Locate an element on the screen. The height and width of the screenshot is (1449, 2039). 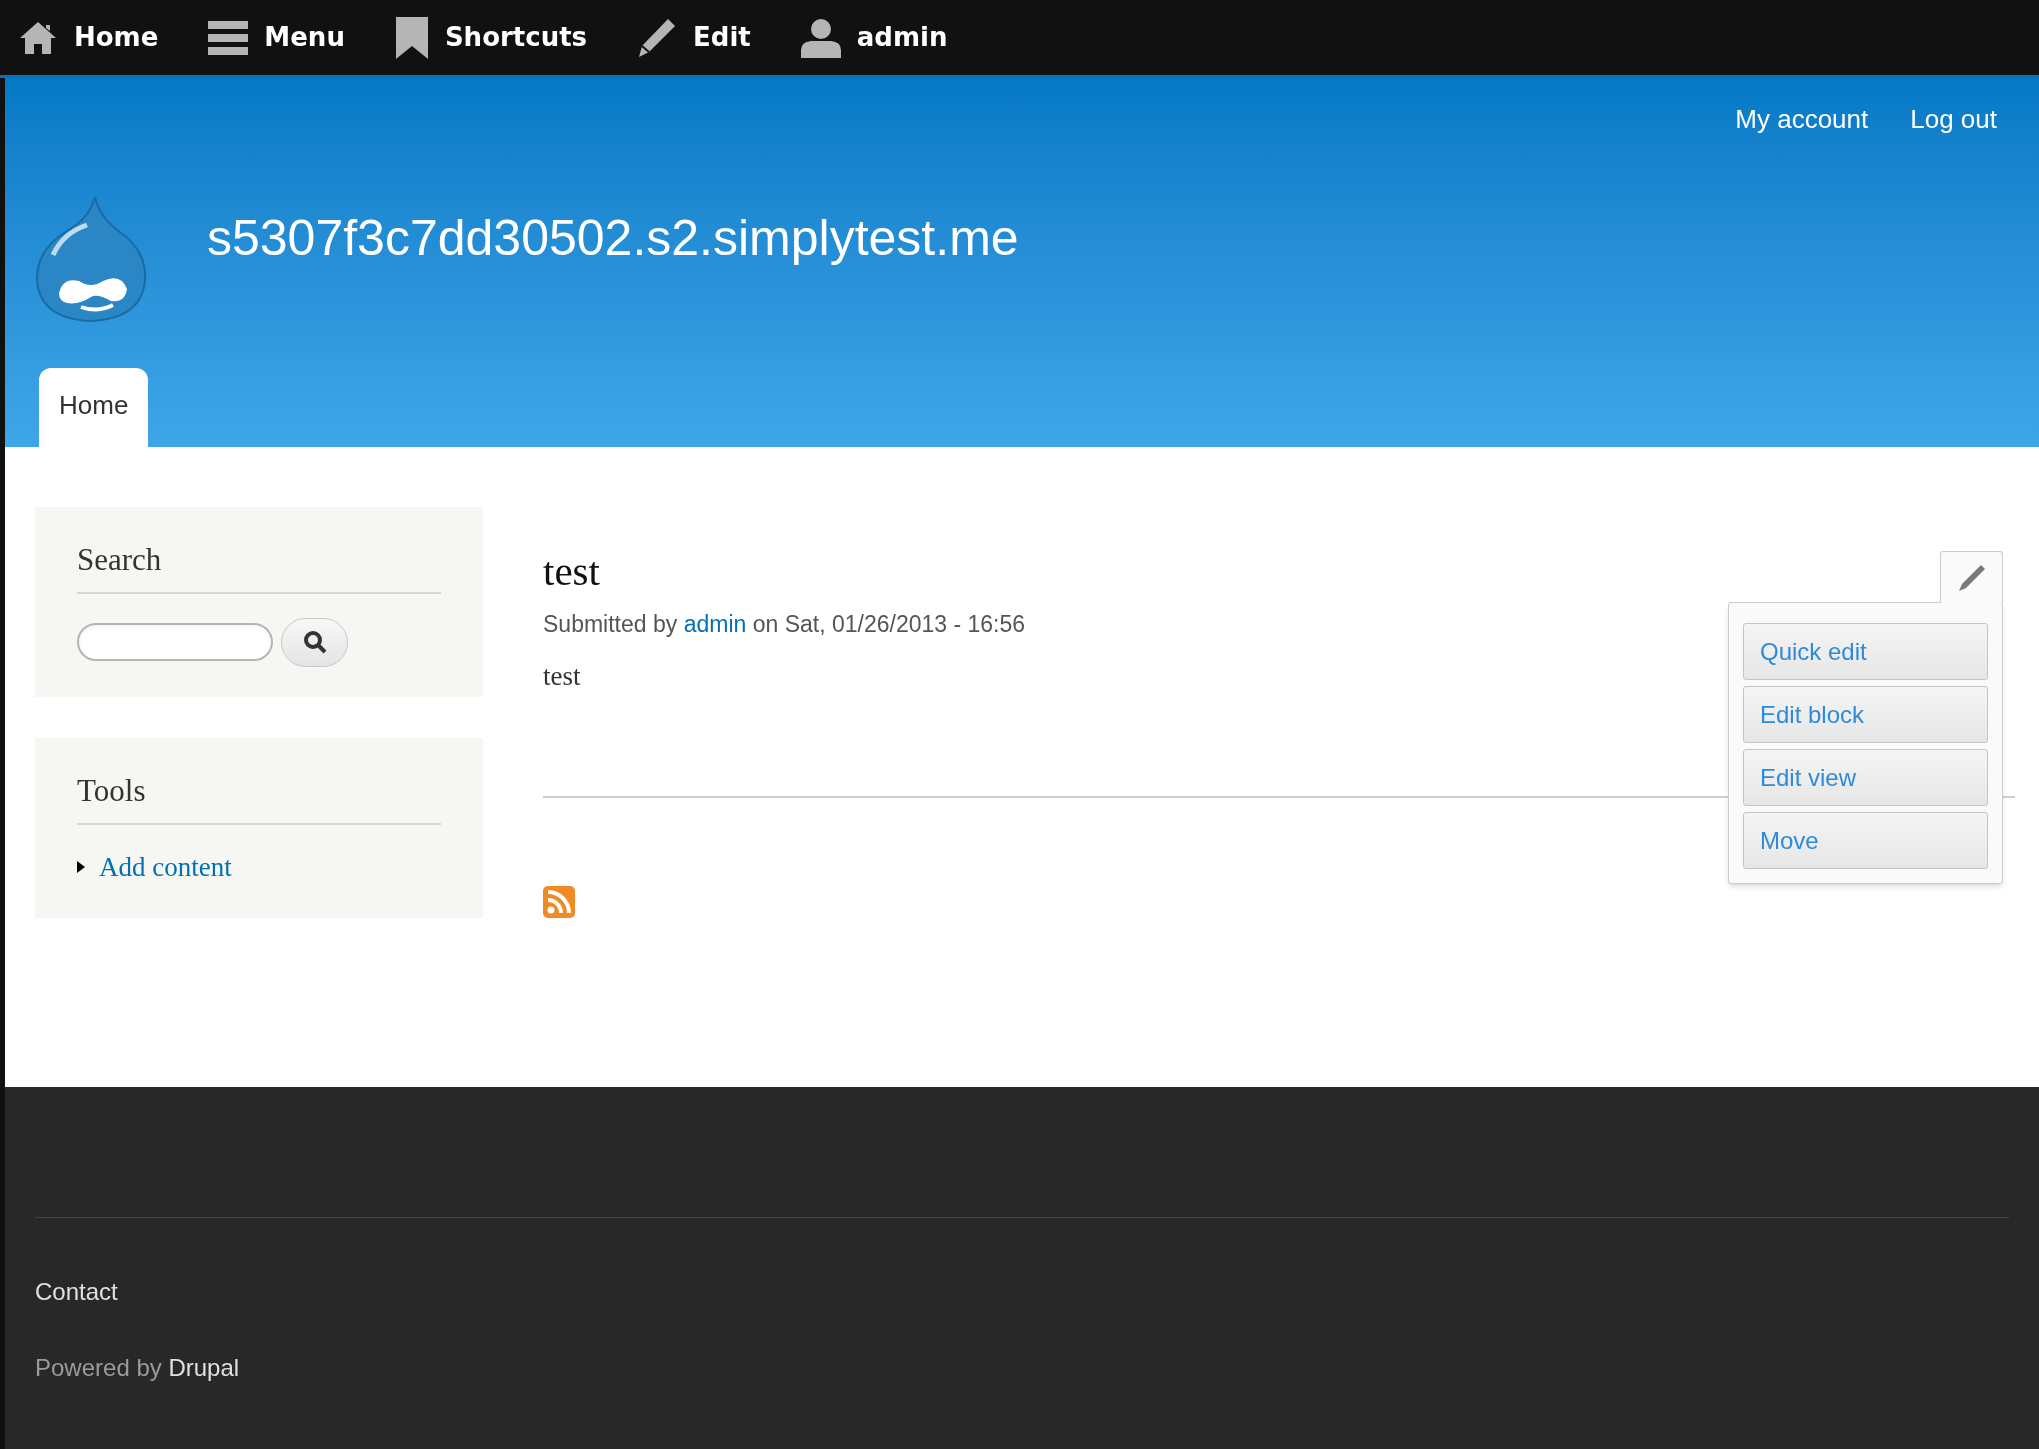
account-link: Log out is located at coordinates (1953, 119).